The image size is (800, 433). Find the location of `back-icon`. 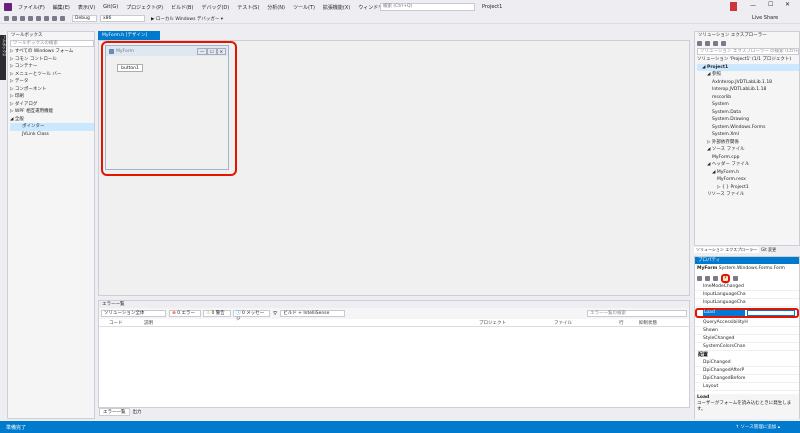

back-icon is located at coordinates (6, 18).